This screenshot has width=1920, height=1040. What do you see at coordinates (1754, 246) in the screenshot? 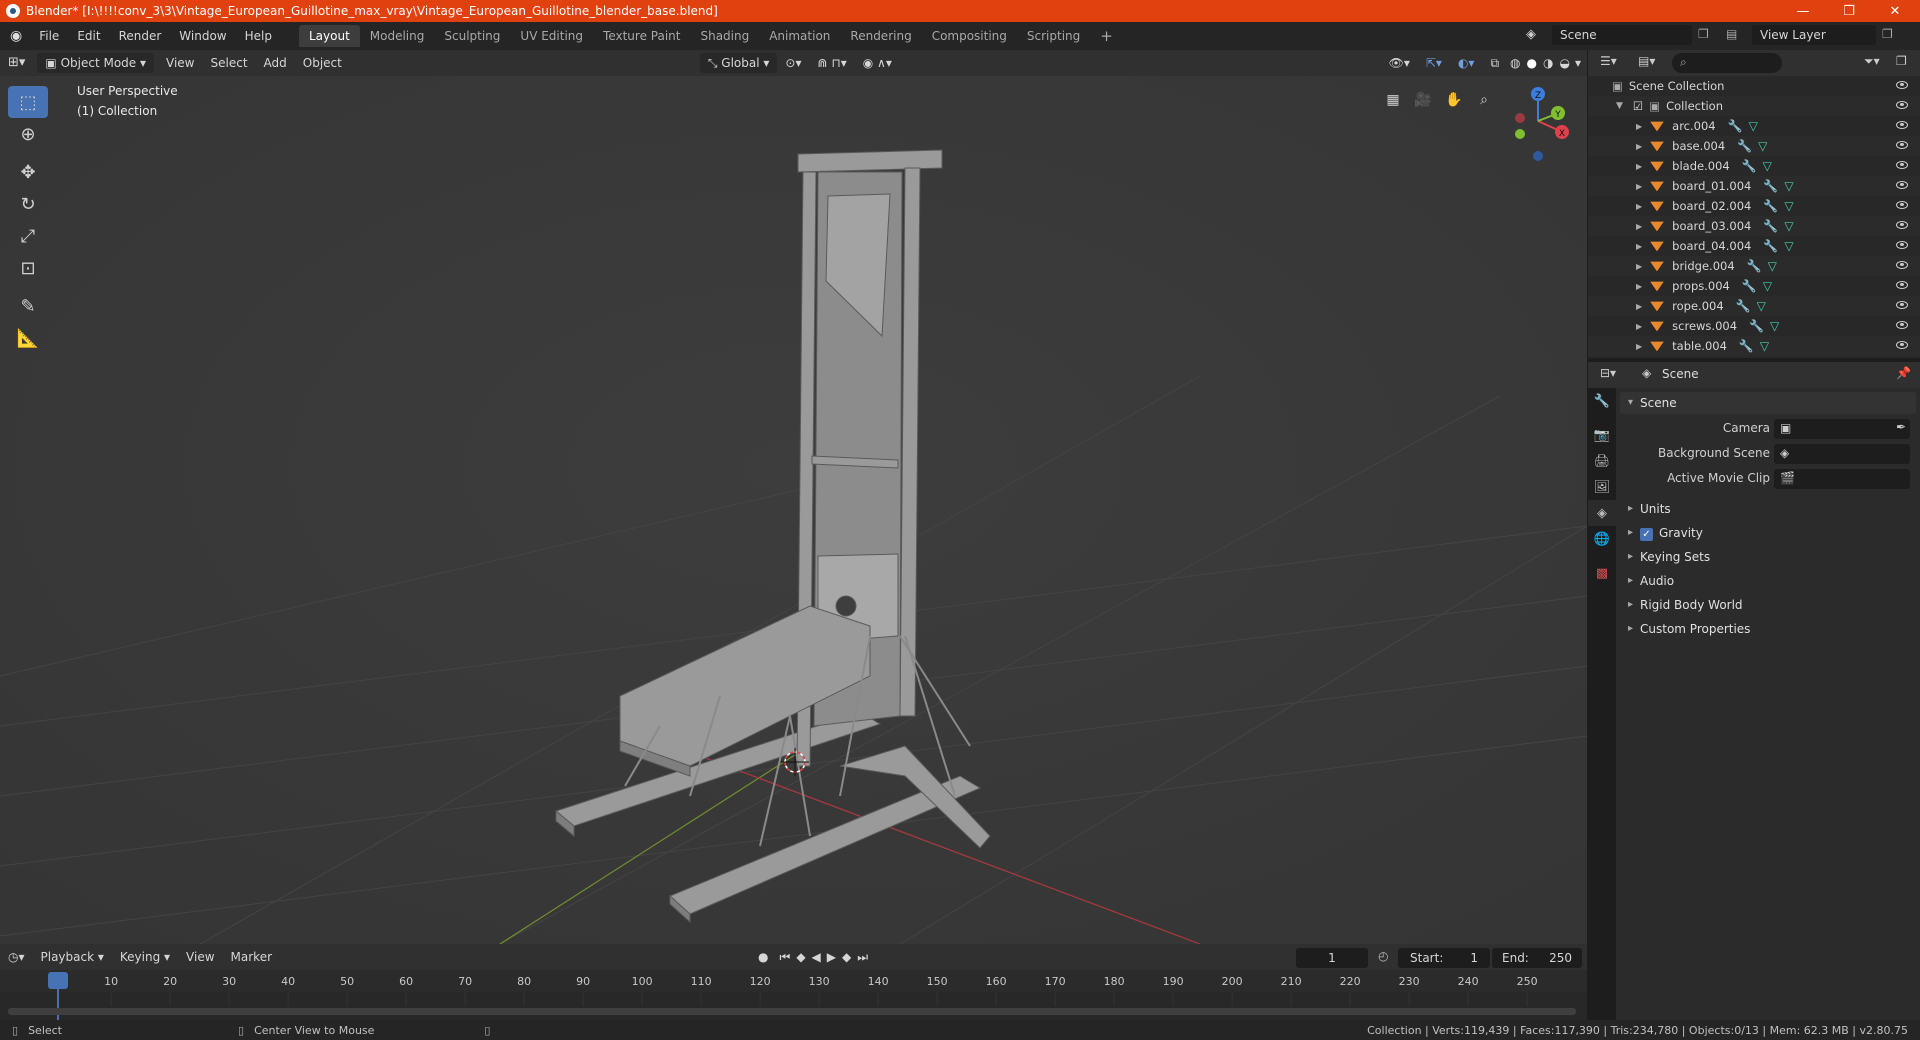
I see `outliner-object-row: ▶ board_04.004 🔧 ▽` at bounding box center [1754, 246].